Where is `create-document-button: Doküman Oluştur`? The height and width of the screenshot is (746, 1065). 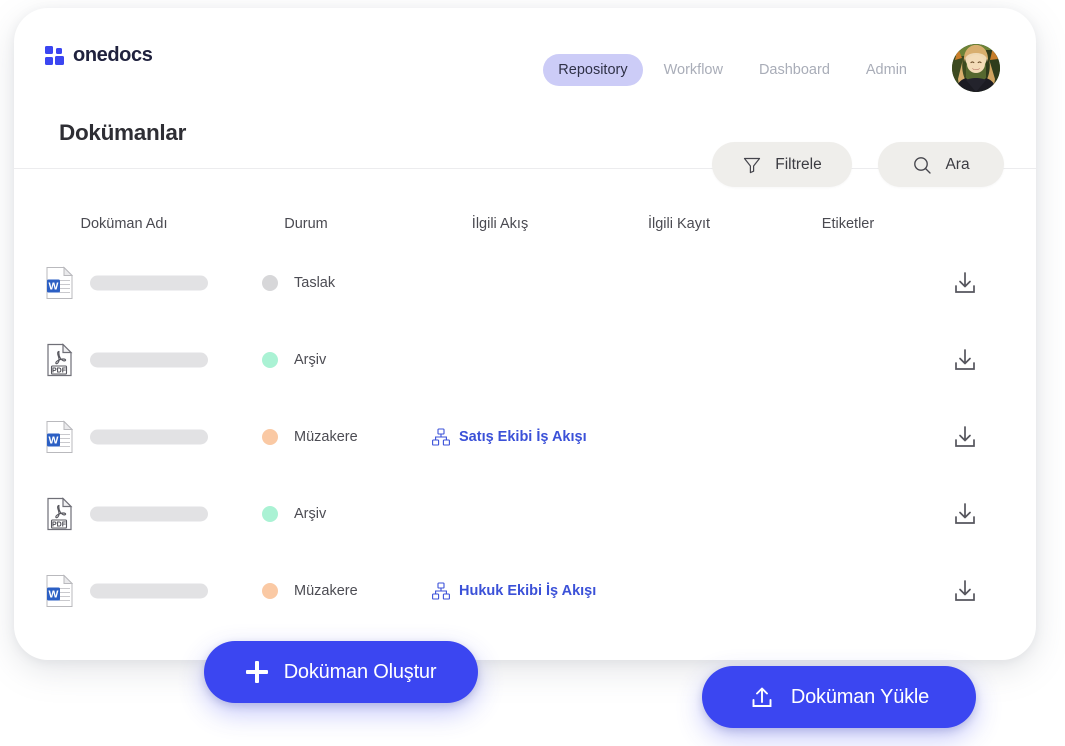
create-document-button: Doküman Oluştur is located at coordinates (341, 672).